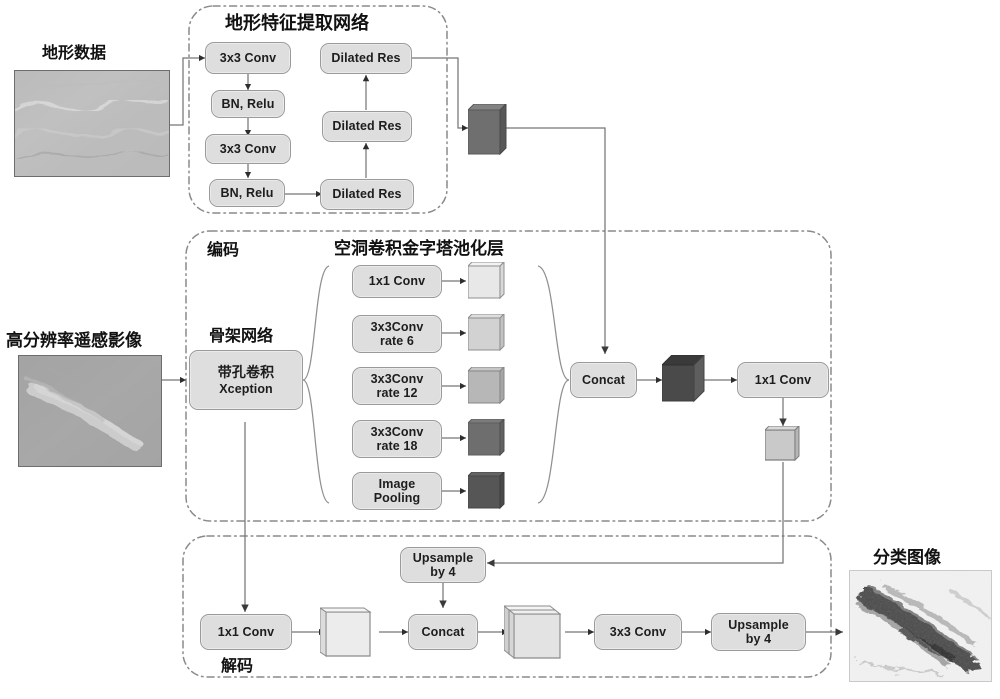  What do you see at coordinates (783, 444) in the screenshot?
I see `encoder-output-feature` at bounding box center [783, 444].